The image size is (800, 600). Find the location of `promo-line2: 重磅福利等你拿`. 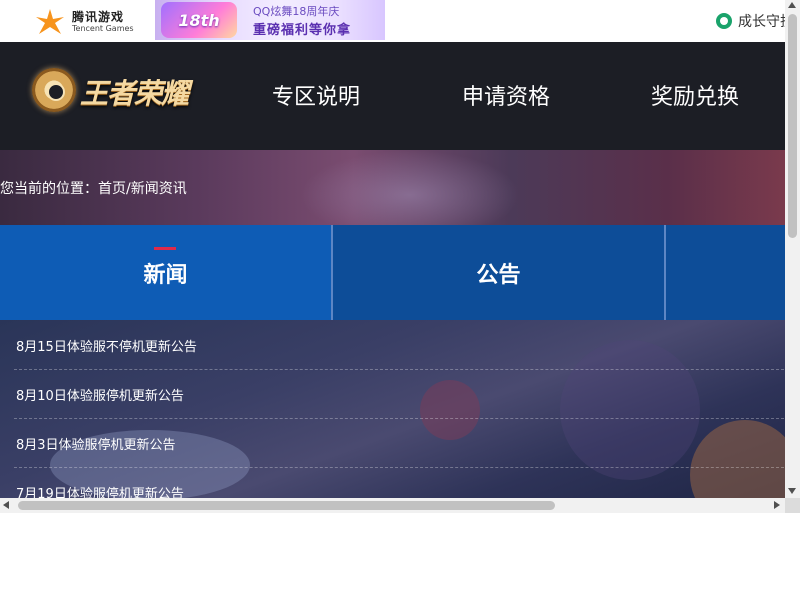

promo-line2: 重磅福利等你拿 is located at coordinates (302, 30).